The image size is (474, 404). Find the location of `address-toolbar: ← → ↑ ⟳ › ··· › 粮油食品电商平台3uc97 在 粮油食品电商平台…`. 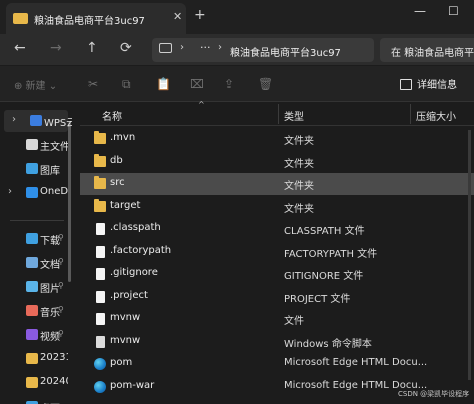

address-toolbar: ← → ↑ ⟳ › ··· › 粮油食品电商平台3uc97 在 粮油食品电商平台… is located at coordinates (237, 50).